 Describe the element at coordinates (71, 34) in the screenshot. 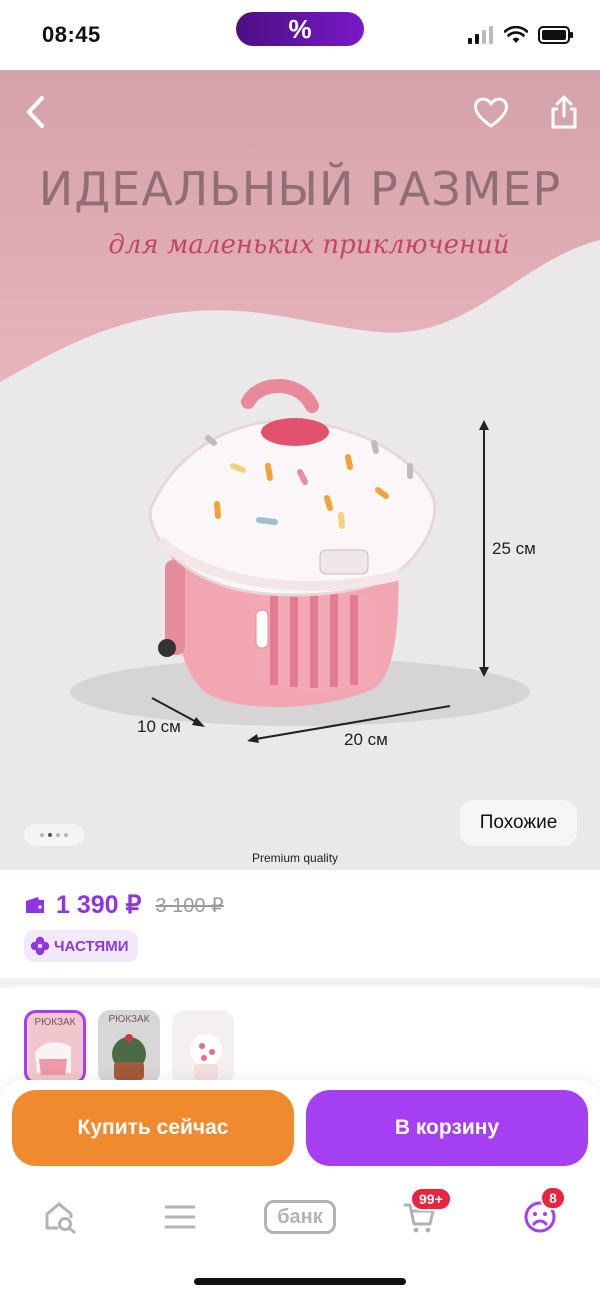

I see `status-time: 08:45` at that location.